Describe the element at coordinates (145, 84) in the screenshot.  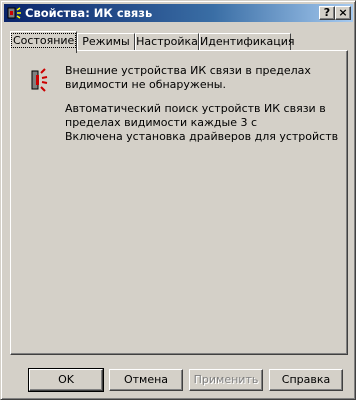
I see `status-message-line: видимости не обнаружены.` at that location.